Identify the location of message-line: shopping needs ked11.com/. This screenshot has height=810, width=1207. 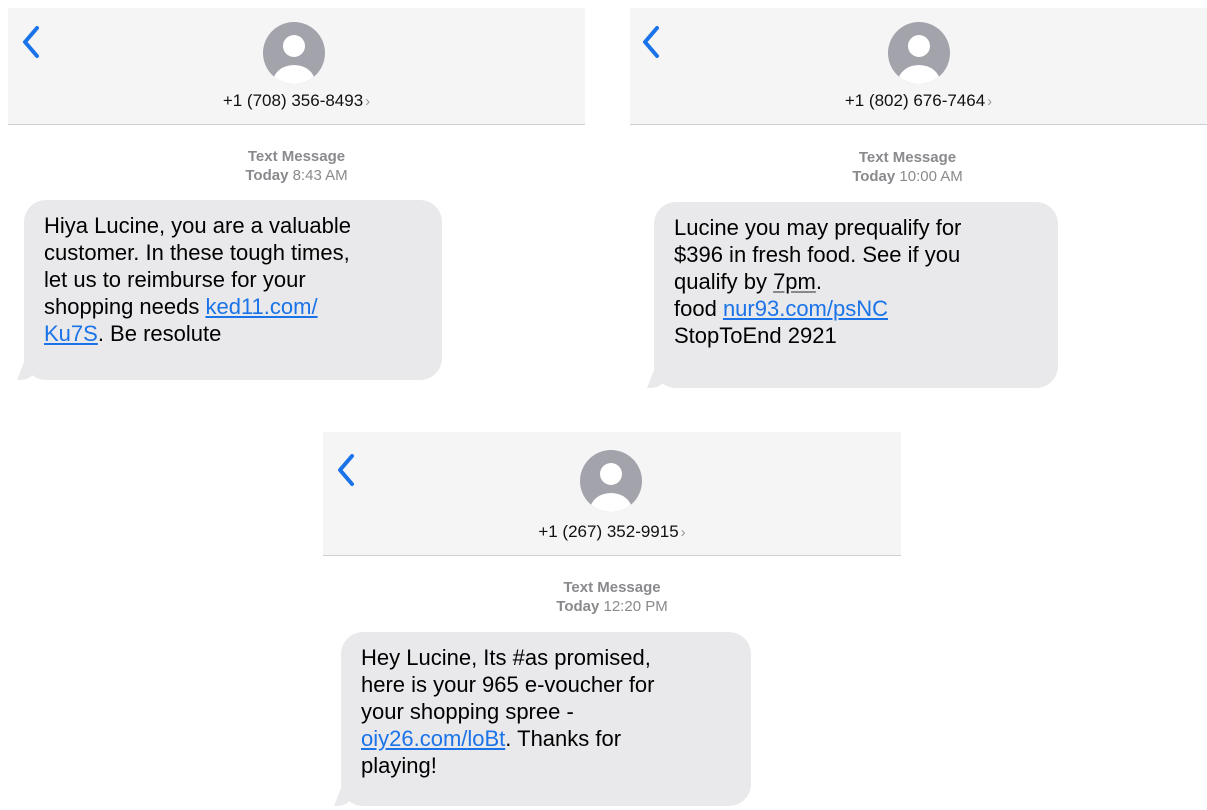
(234, 306).